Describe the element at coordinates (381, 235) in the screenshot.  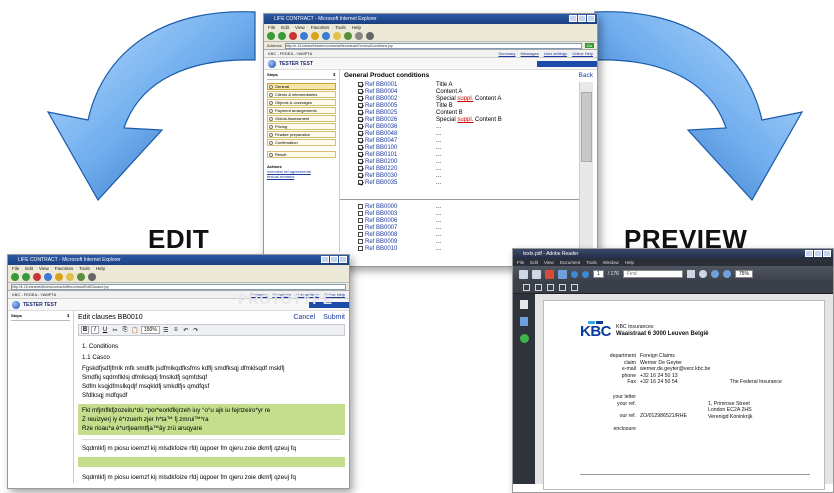
I see `condition-ref-link: Ref BB0008` at that location.